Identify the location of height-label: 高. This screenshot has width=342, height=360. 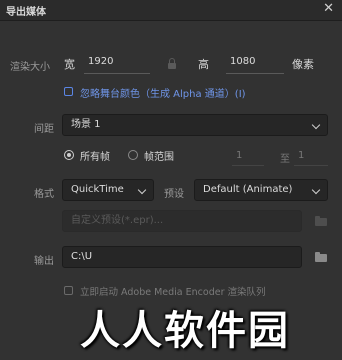
(203, 64).